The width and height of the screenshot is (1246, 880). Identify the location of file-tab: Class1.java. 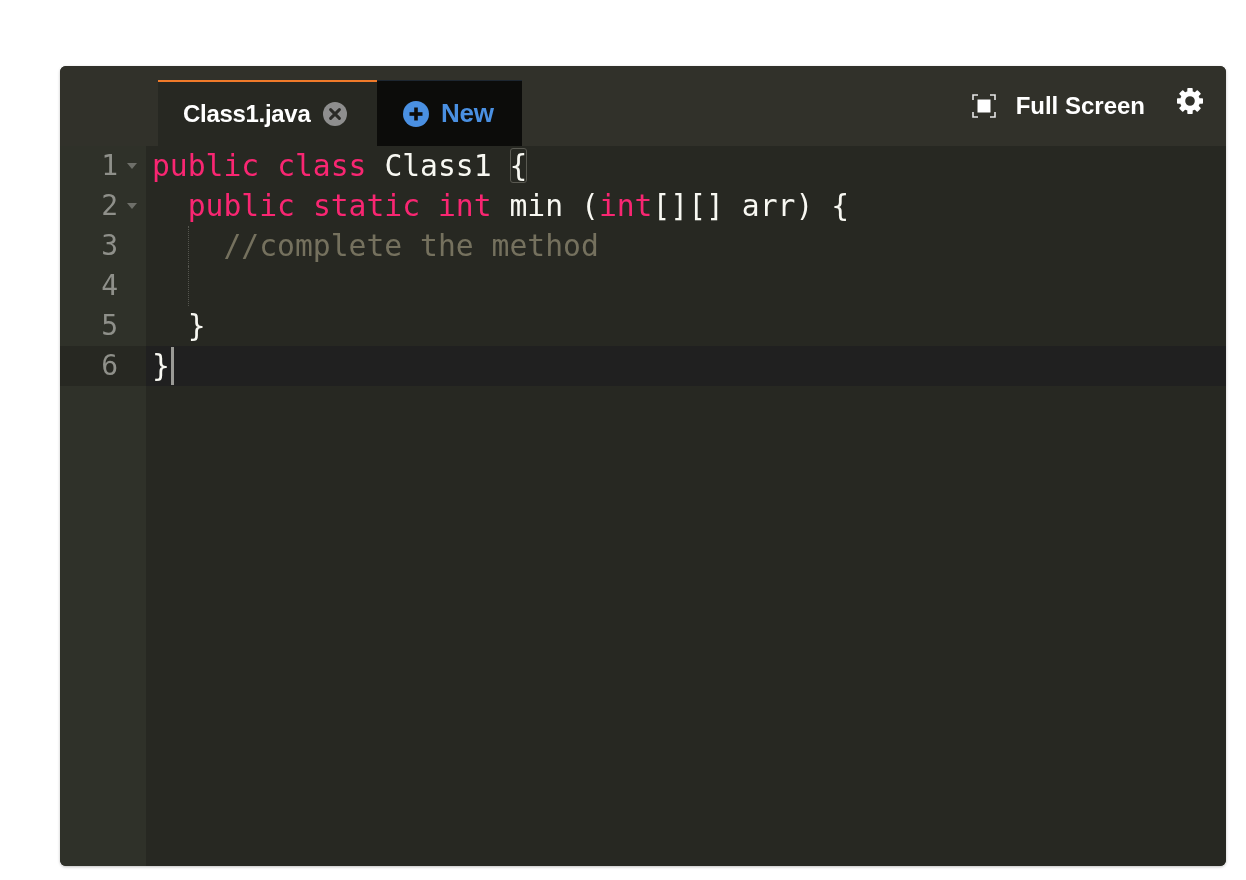
(267, 113).